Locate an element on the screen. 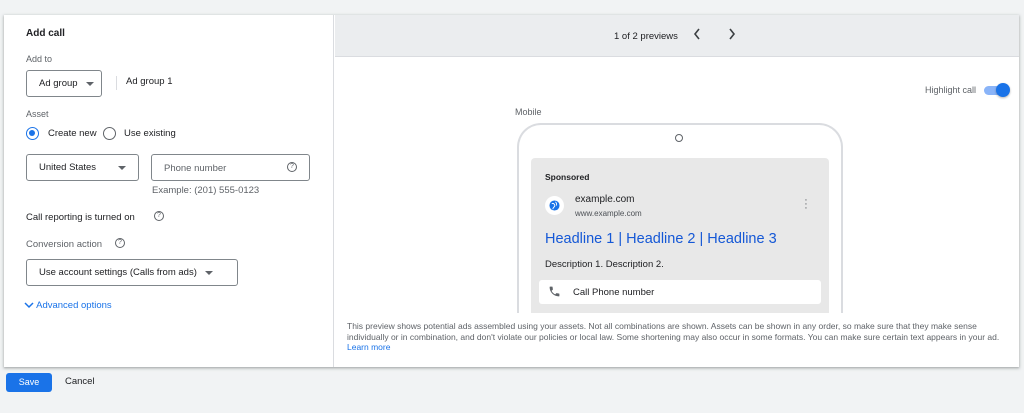 The width and height of the screenshot is (1024, 413). highlight-call-label: Highlight call is located at coordinates (951, 90).